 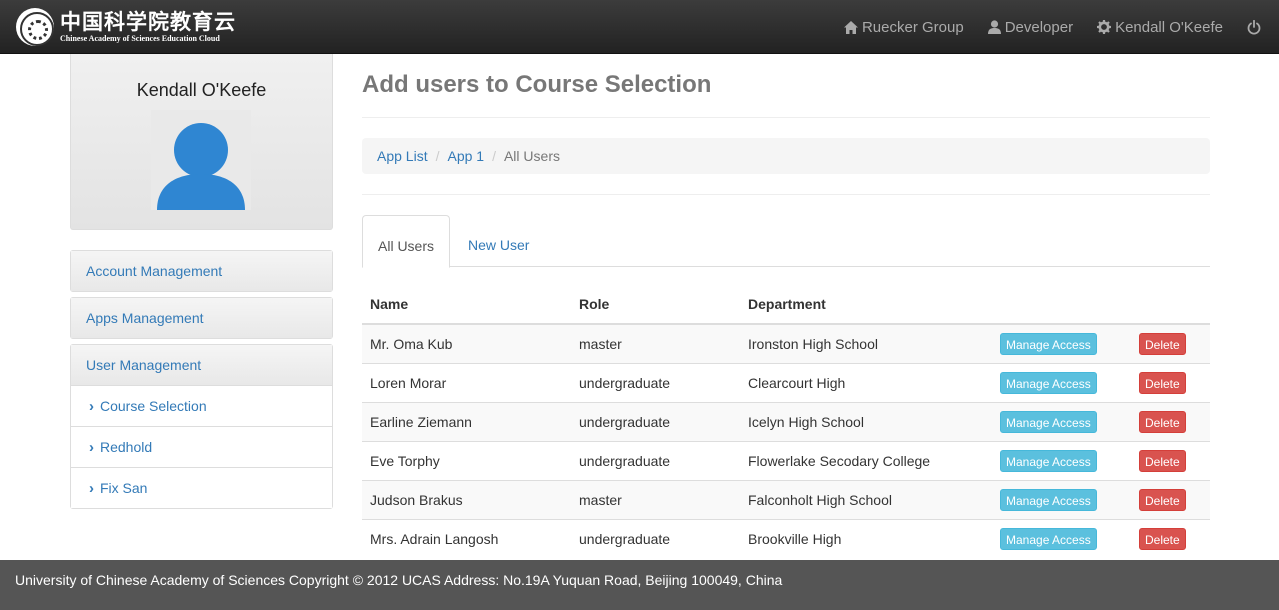 I want to click on nav-user-link: Kendall O'Keefe, so click(x=1160, y=27).